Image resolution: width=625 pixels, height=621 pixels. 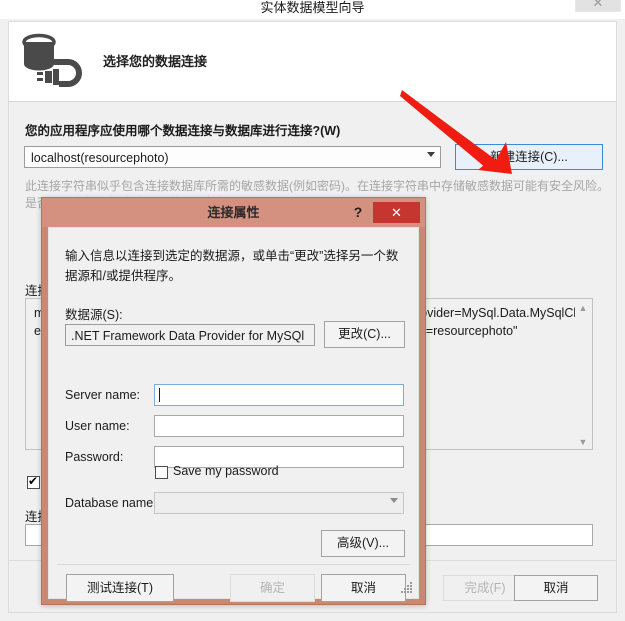 What do you see at coordinates (111, 503) in the screenshot?
I see `database-name-label: Database name:` at bounding box center [111, 503].